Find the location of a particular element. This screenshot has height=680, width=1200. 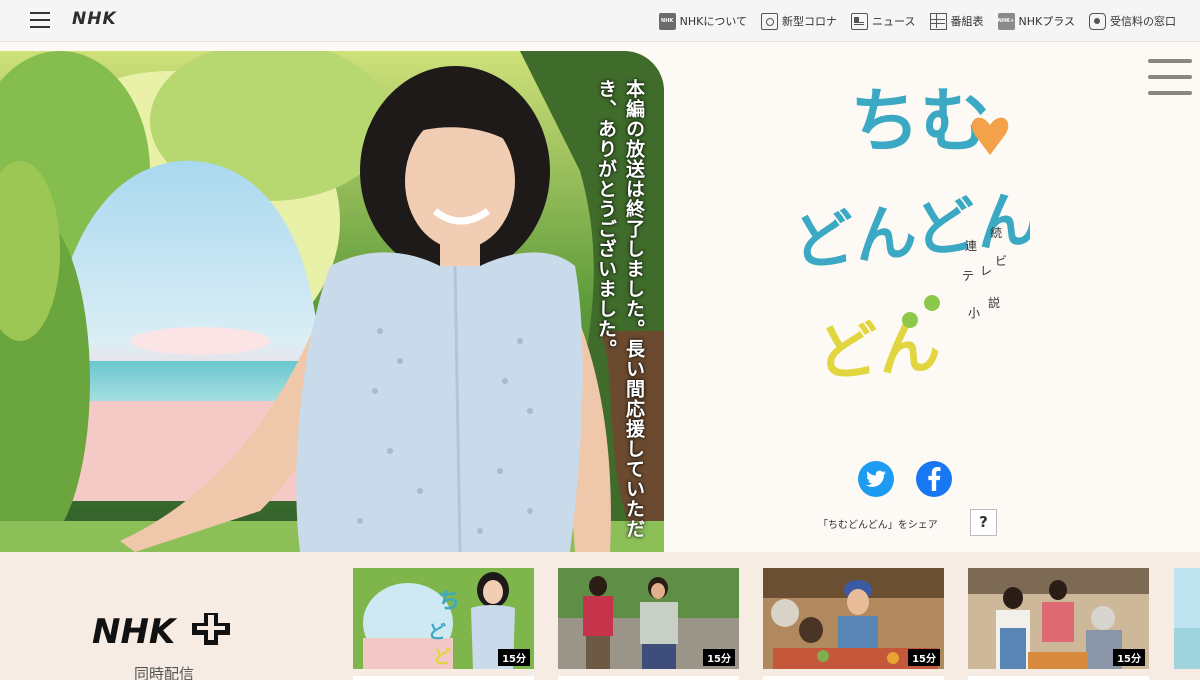

facebook-icon is located at coordinates (934, 479).